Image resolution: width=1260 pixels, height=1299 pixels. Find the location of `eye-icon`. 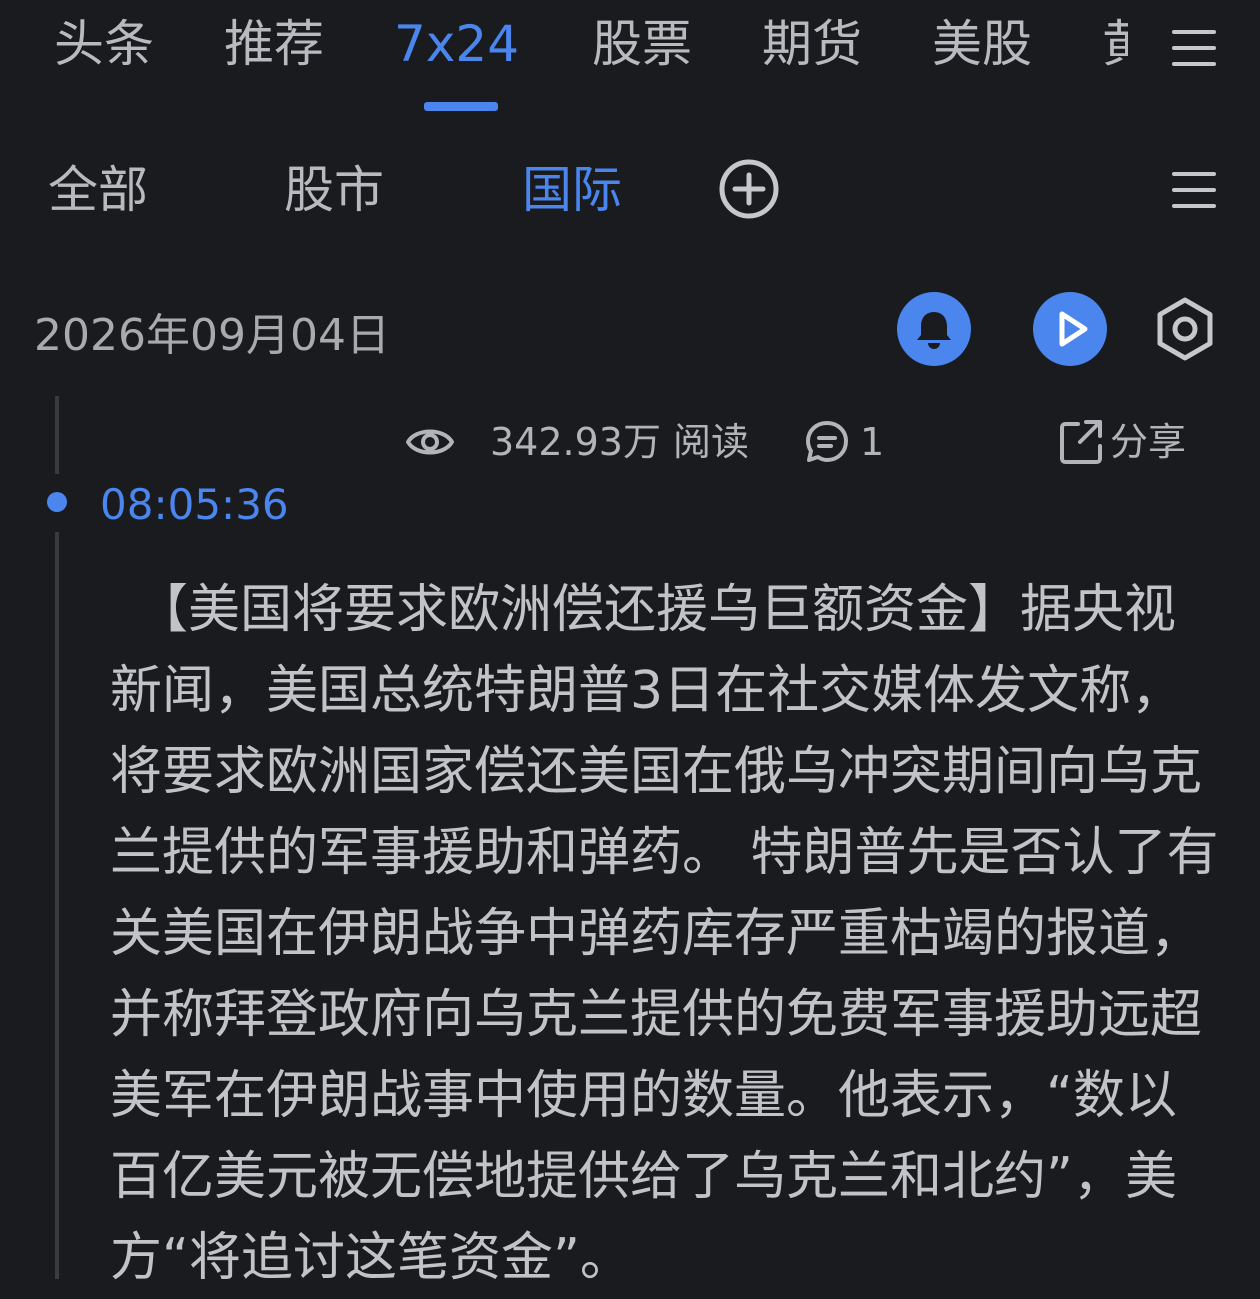

eye-icon is located at coordinates (430, 442).